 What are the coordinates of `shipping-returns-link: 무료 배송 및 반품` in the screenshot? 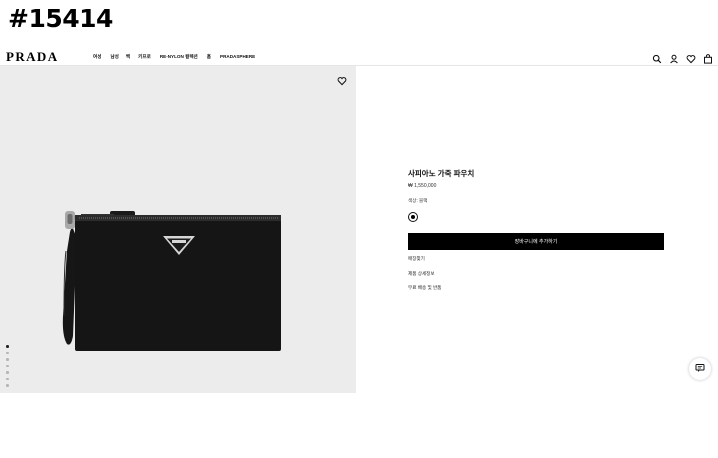 It's located at (424, 288).